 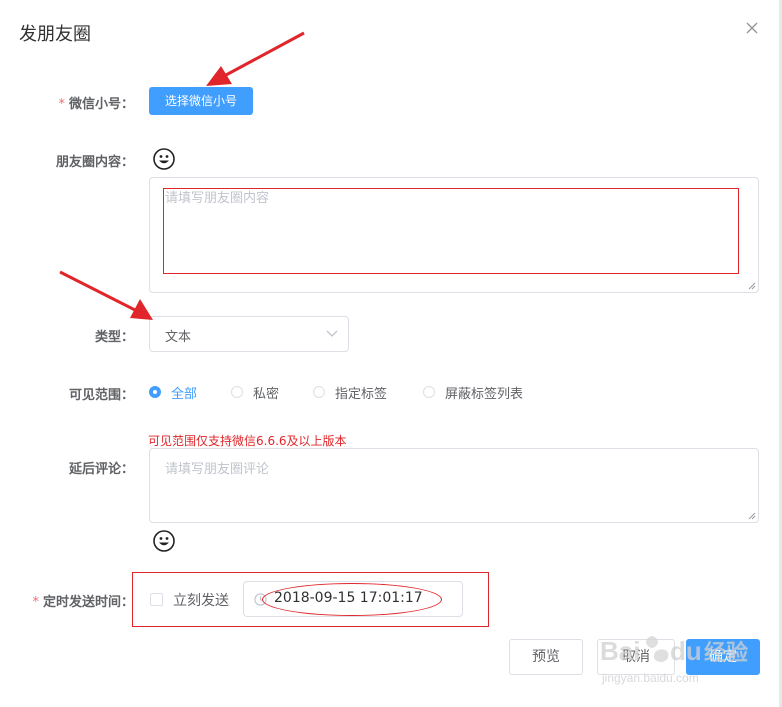 What do you see at coordinates (454, 485) in the screenshot?
I see `comment-textarea: 请填写朋友圈评论` at bounding box center [454, 485].